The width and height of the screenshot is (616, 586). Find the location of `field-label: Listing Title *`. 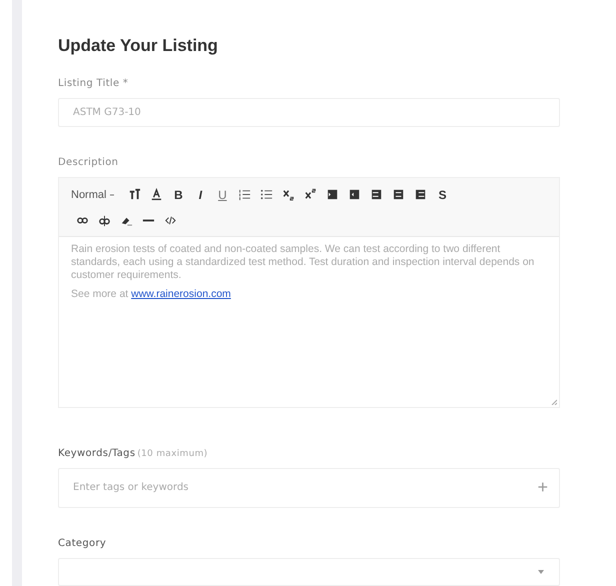

field-label: Listing Title * is located at coordinates (93, 83).